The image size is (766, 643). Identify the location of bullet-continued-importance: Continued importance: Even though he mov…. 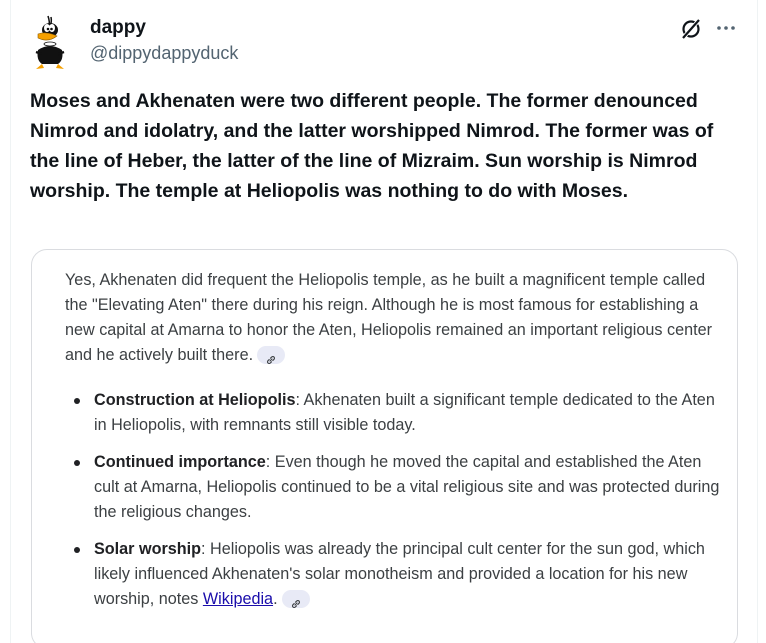
(395, 487).